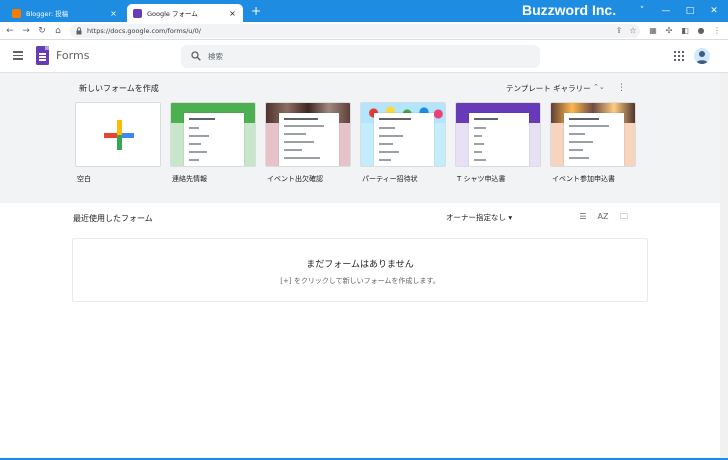 The height and width of the screenshot is (460, 728). Describe the element at coordinates (137, 13) in the screenshot. I see `forms-favicon-icon` at that location.